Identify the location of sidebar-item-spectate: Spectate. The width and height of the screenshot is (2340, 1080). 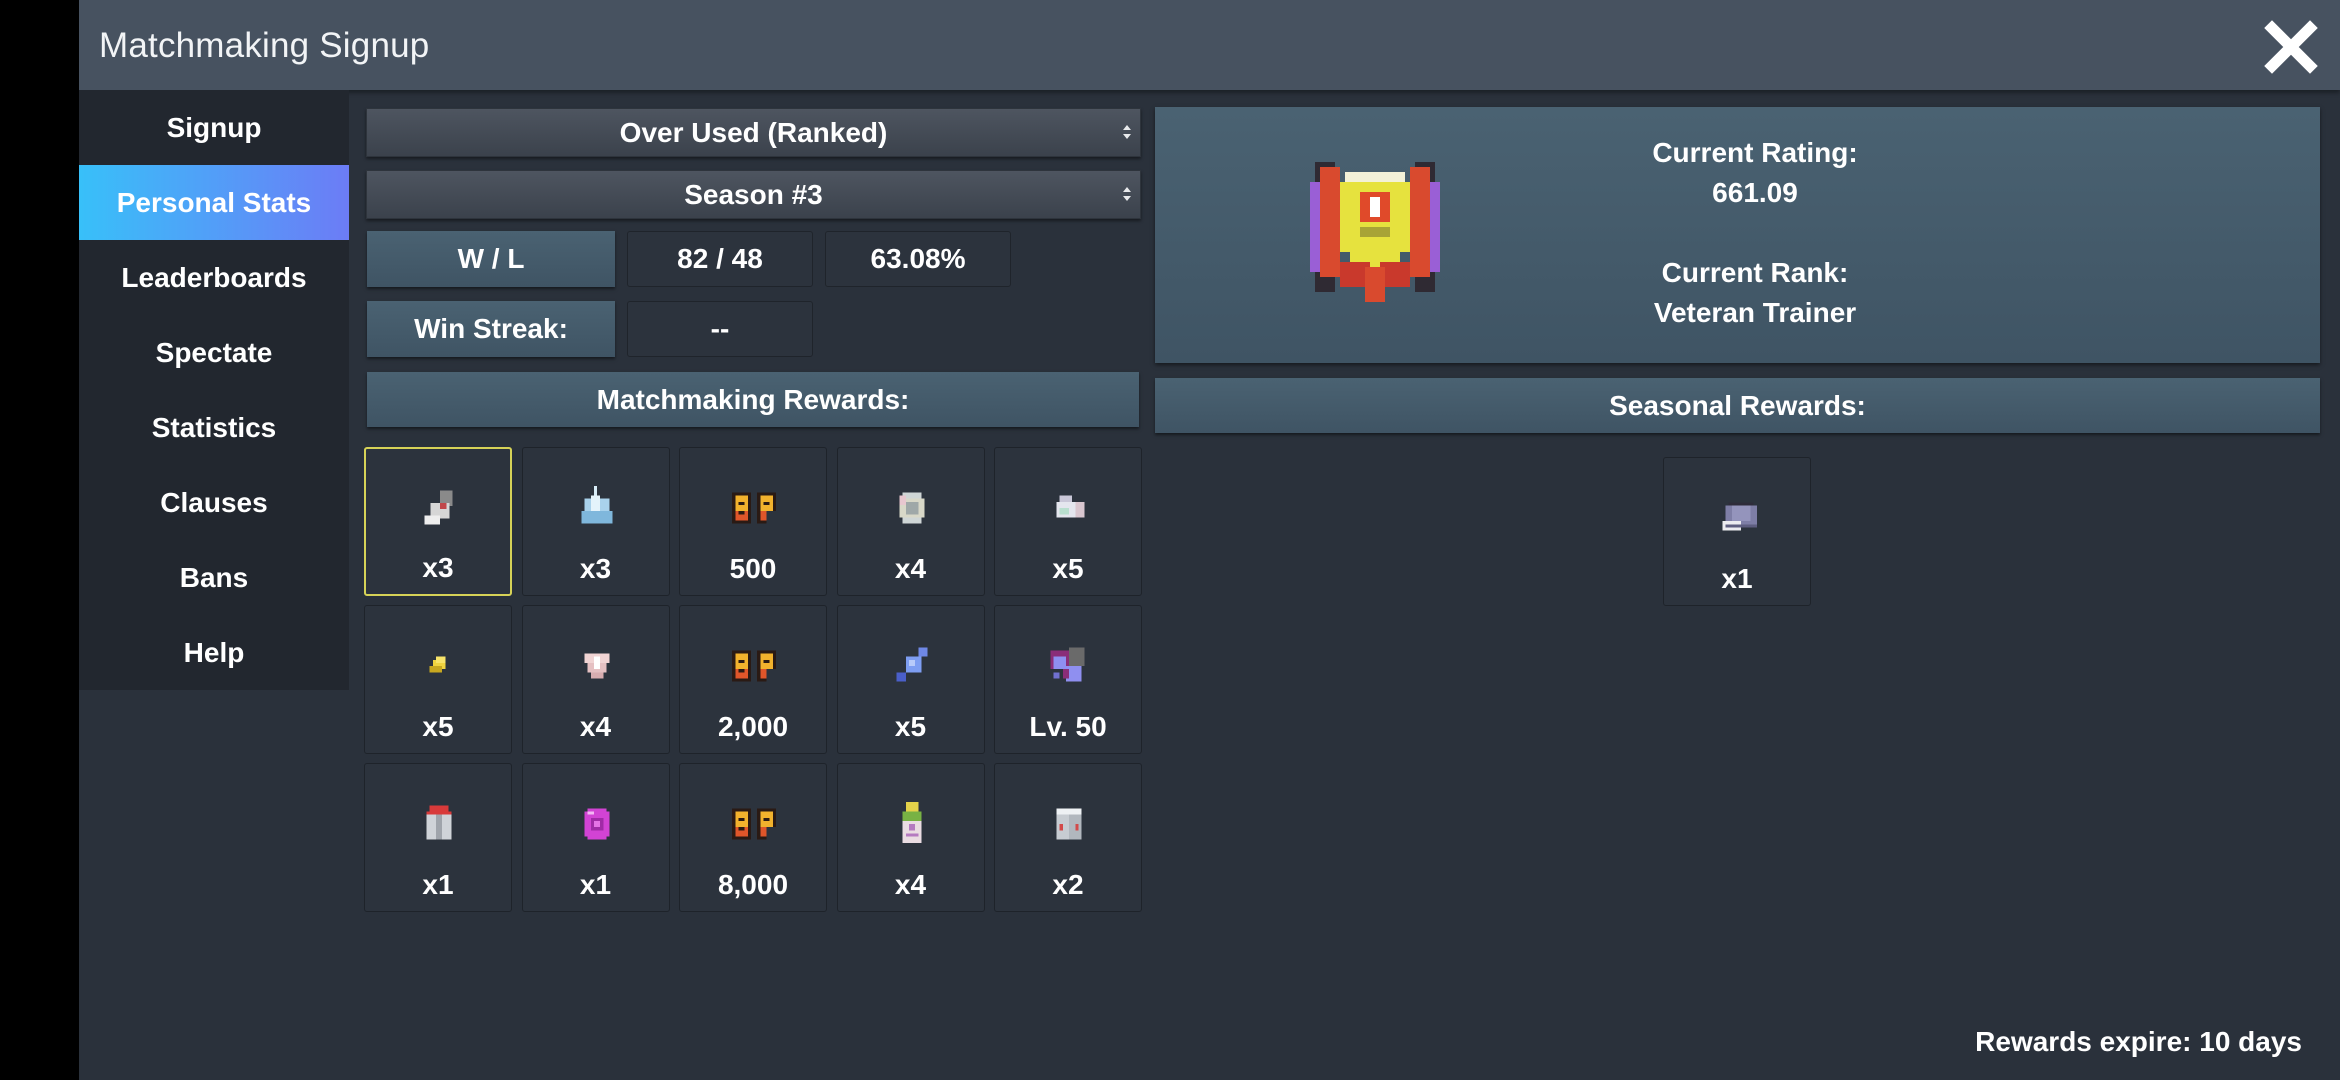
(214, 352).